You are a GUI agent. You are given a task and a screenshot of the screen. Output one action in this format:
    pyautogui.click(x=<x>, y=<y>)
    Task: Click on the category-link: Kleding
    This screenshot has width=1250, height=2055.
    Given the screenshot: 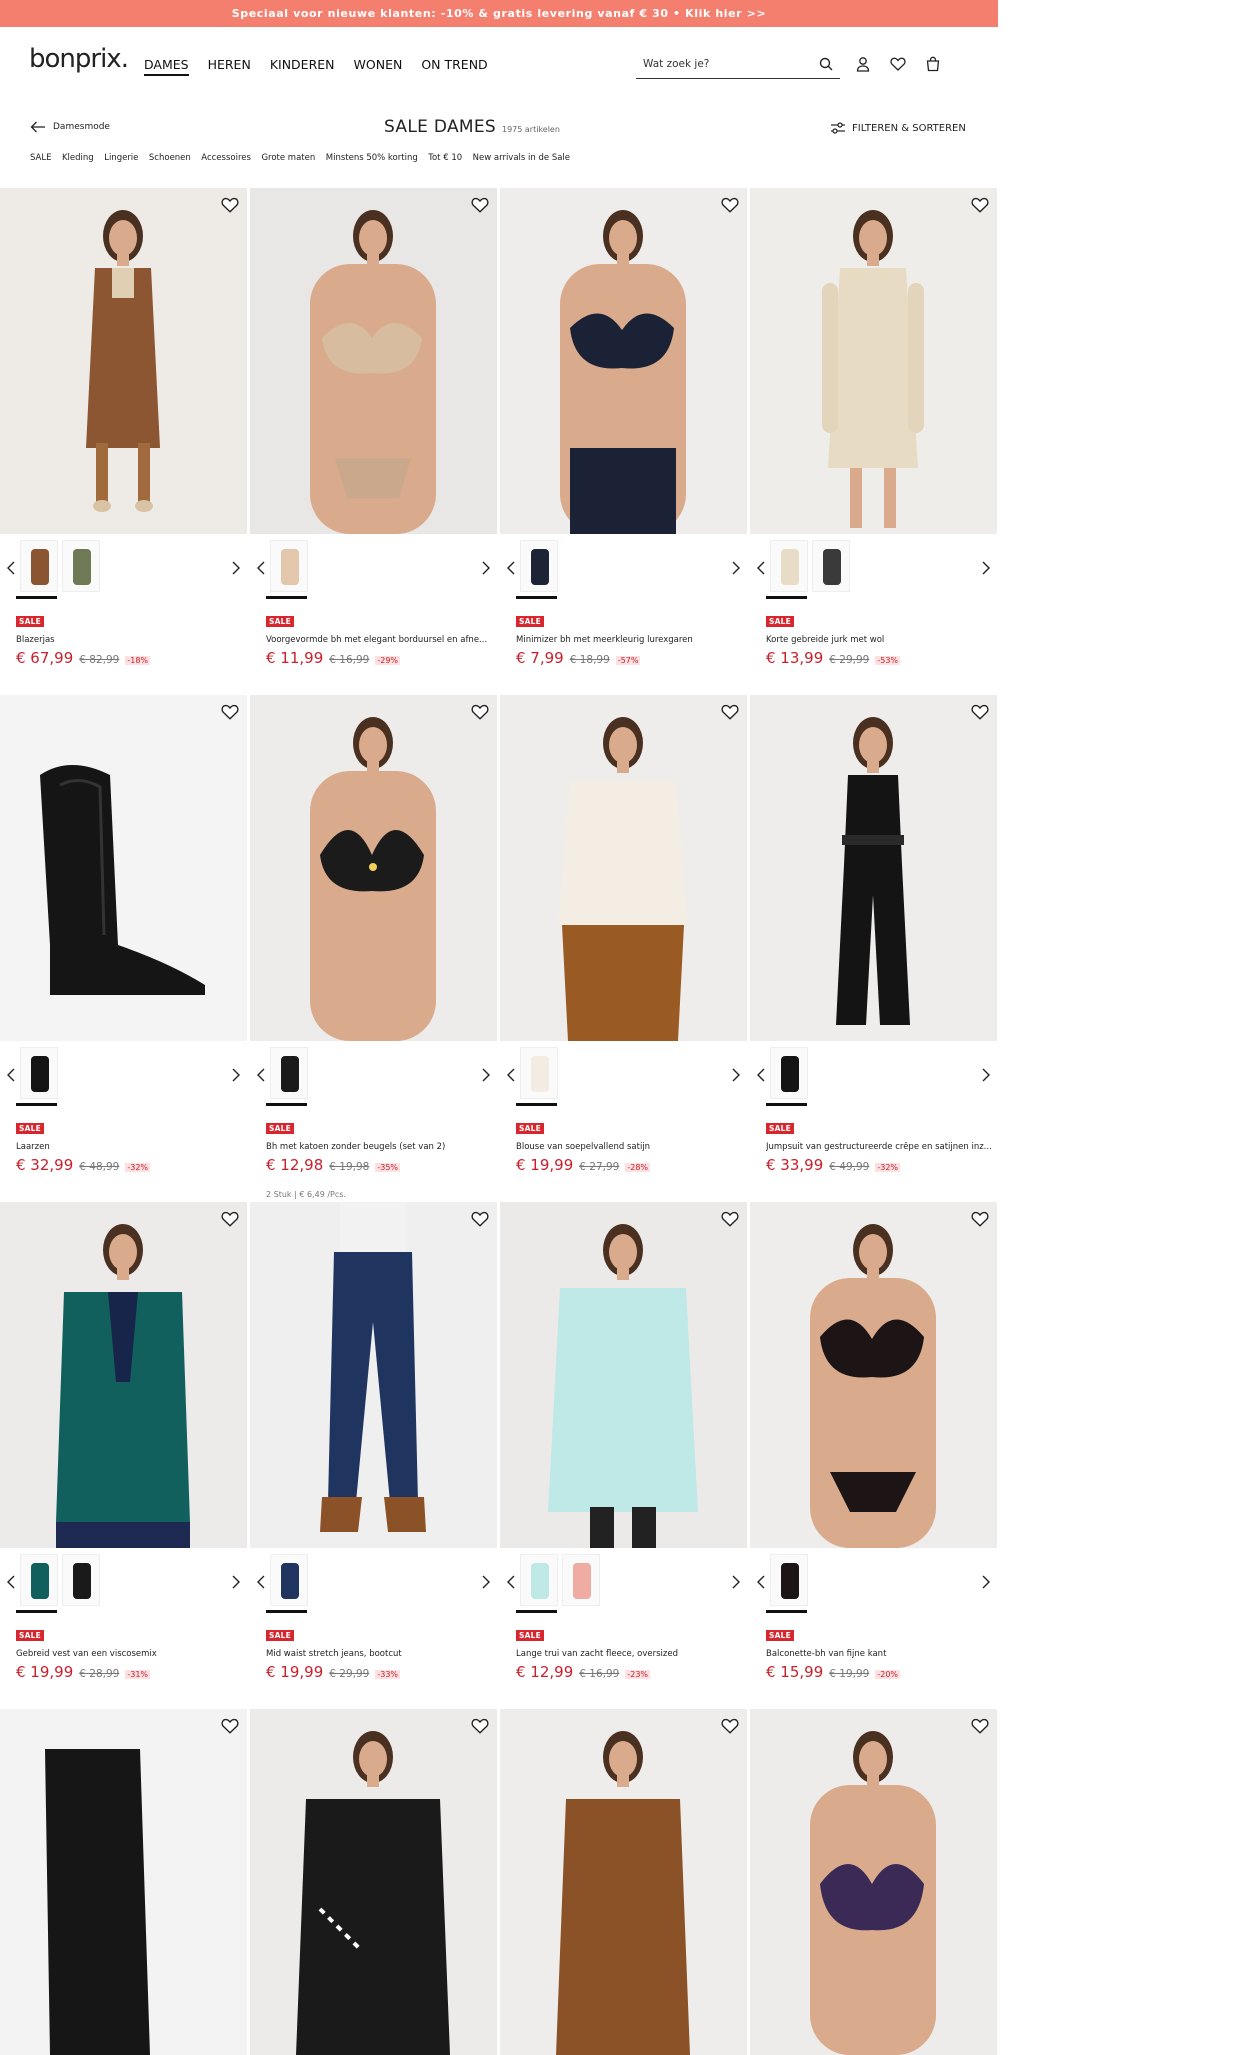 What is the action you would take?
    pyautogui.click(x=78, y=158)
    